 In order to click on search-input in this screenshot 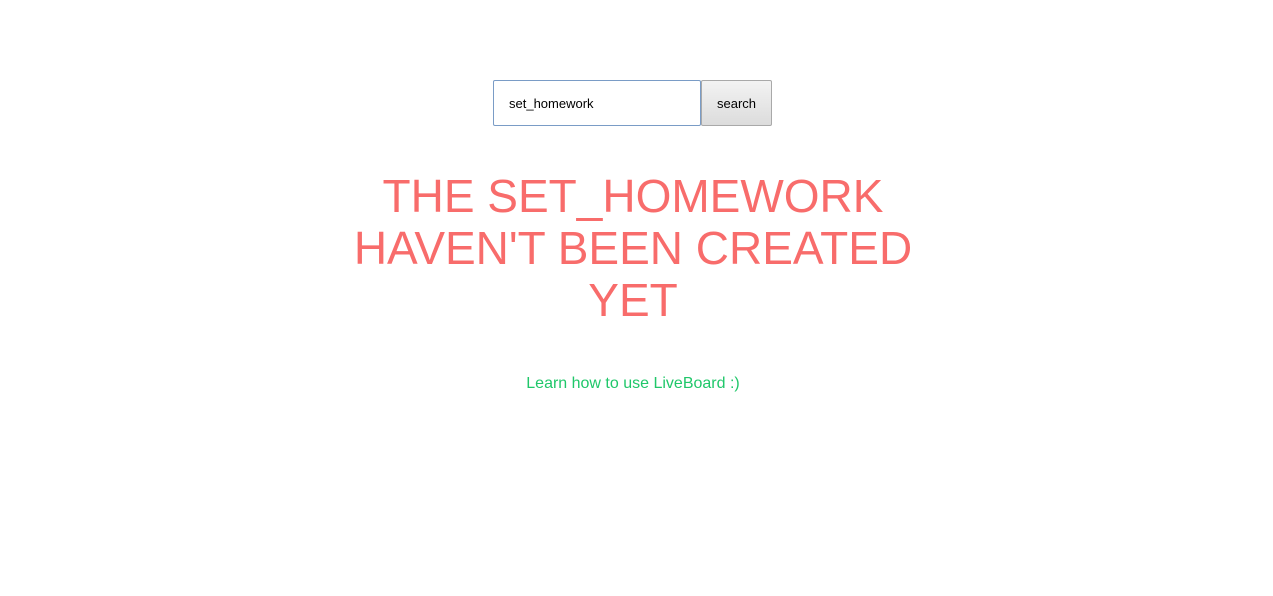, I will do `click(597, 103)`.